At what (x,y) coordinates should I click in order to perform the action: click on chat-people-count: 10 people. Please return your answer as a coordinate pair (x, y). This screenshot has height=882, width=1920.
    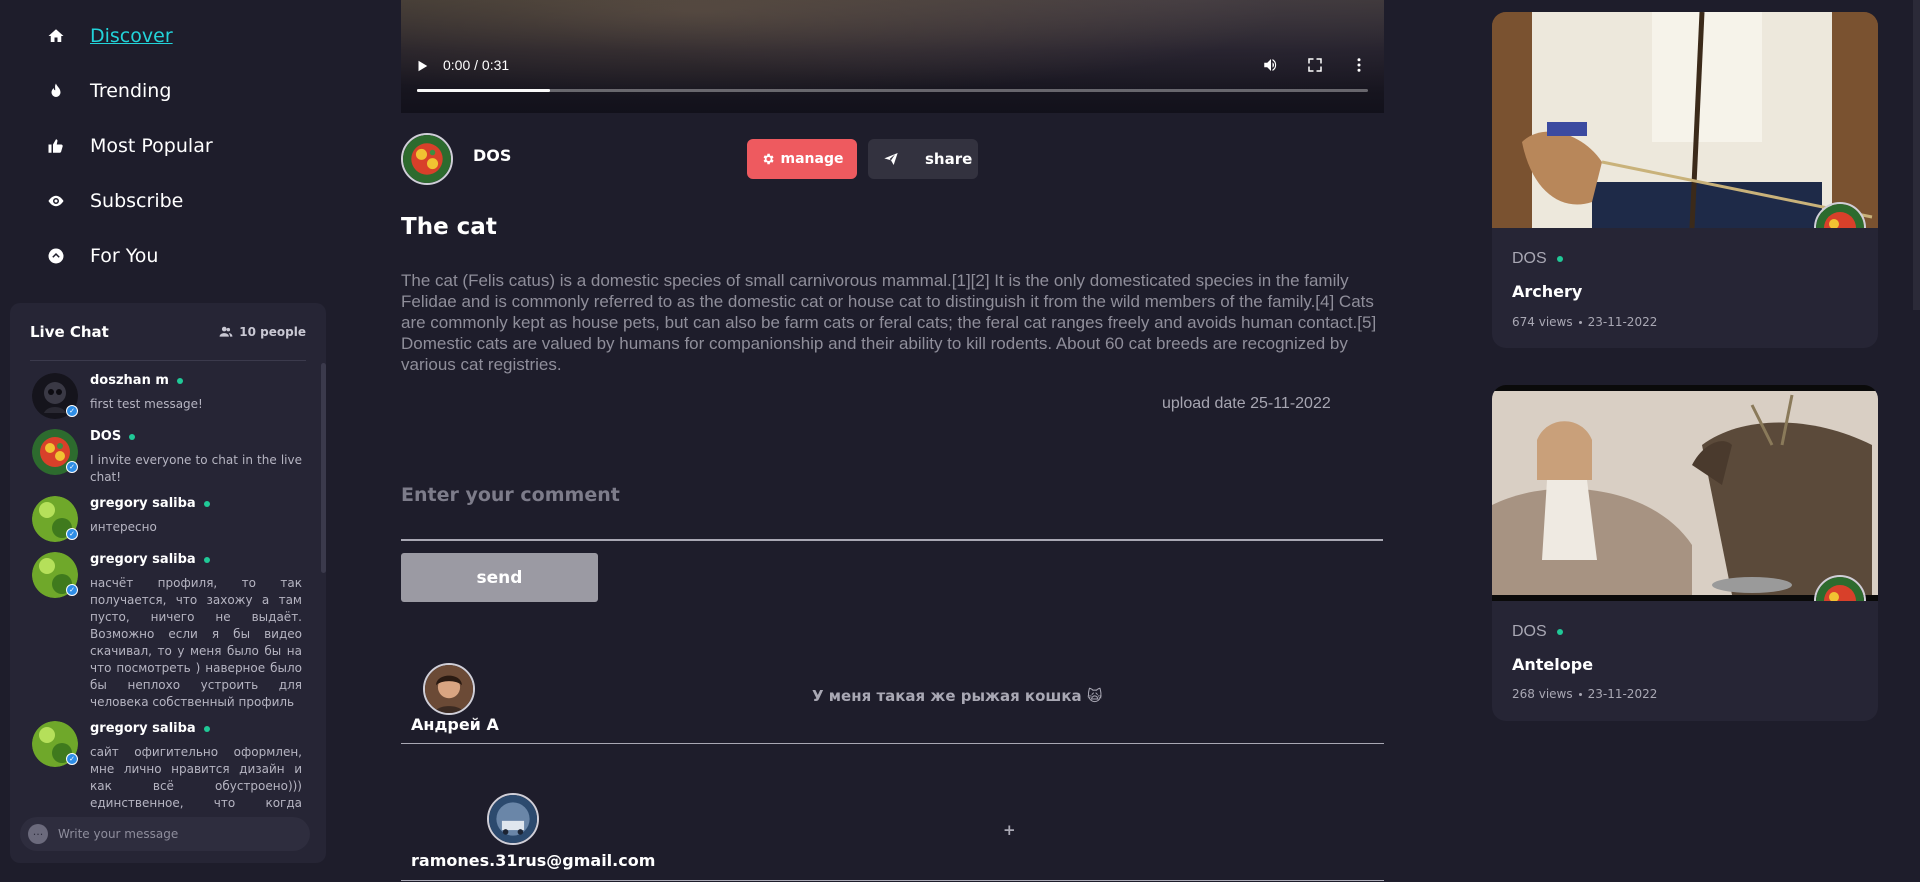
    Looking at the image, I should click on (262, 332).